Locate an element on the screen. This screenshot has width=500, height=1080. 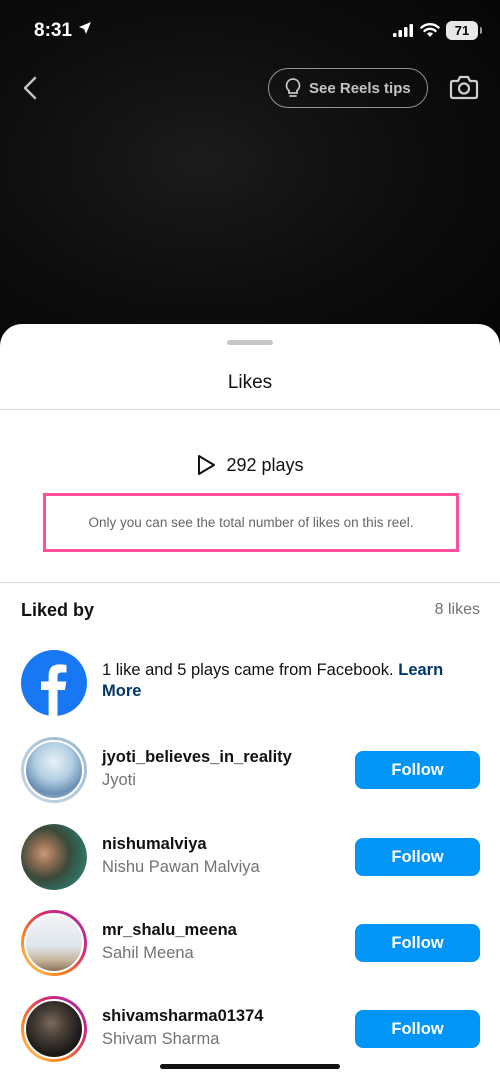
home-indicator is located at coordinates (250, 1066).